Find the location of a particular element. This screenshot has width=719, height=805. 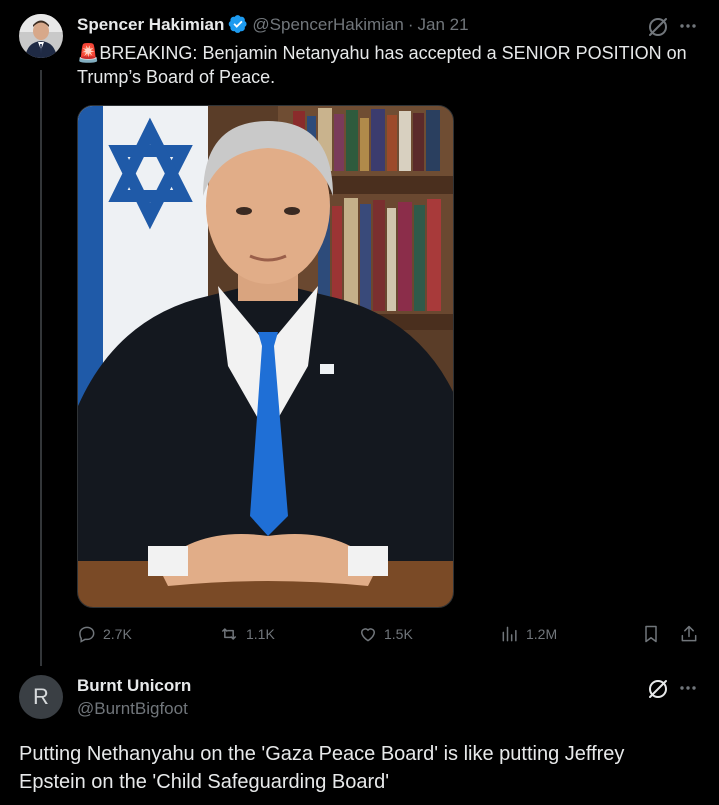

verified-badge-icon is located at coordinates (238, 24).